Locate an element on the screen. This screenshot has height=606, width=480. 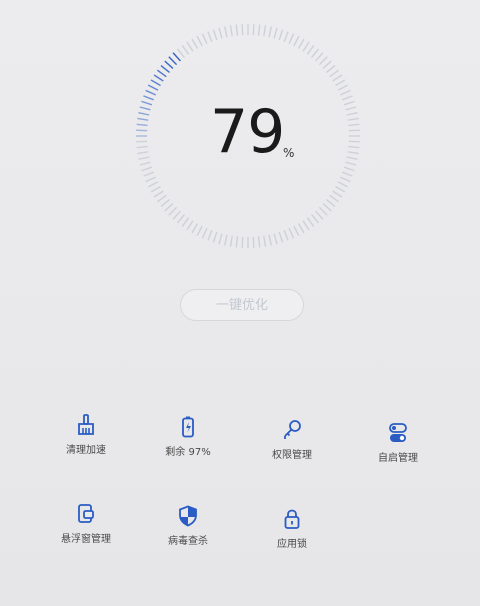
tool-autostart: 自启管理 is located at coordinates (398, 443).